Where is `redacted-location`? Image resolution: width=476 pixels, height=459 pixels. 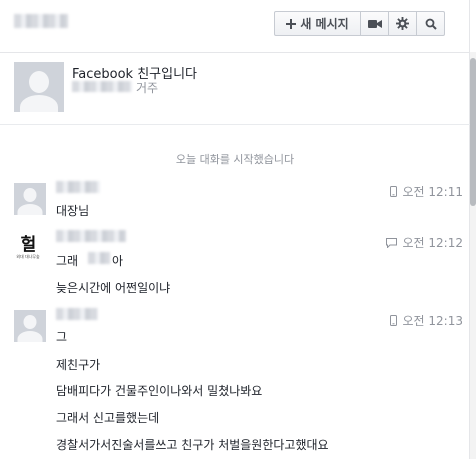 redacted-location is located at coordinates (102, 86).